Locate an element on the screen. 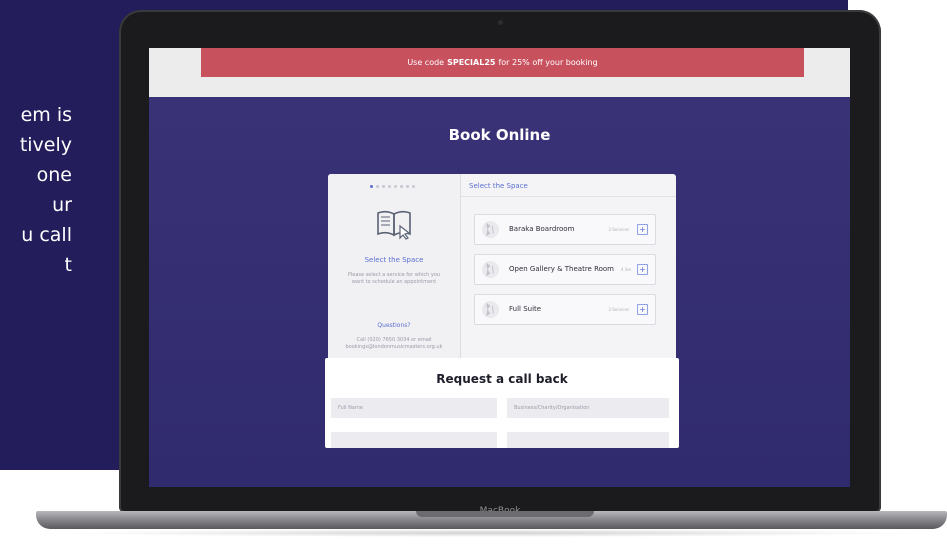 The height and width of the screenshot is (547, 947). promo-text-before: Use code is located at coordinates (426, 62).